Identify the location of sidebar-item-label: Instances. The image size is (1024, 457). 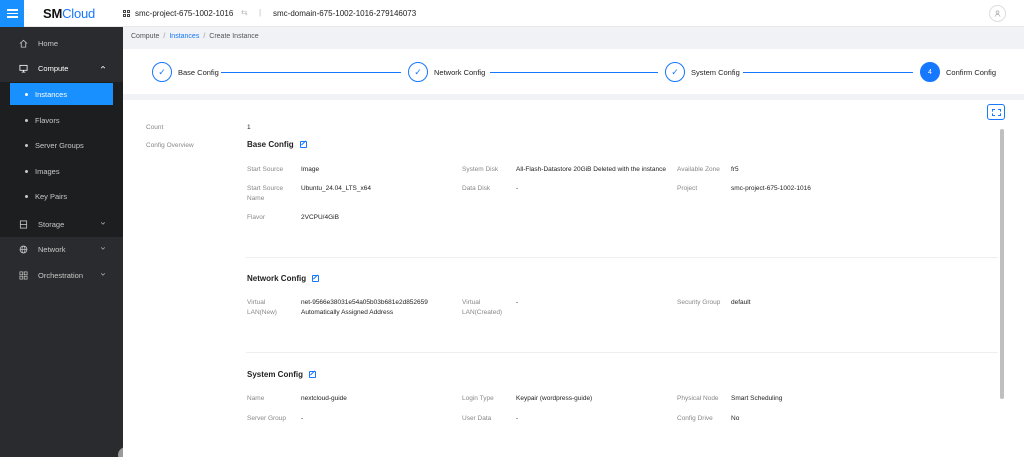
(51, 94).